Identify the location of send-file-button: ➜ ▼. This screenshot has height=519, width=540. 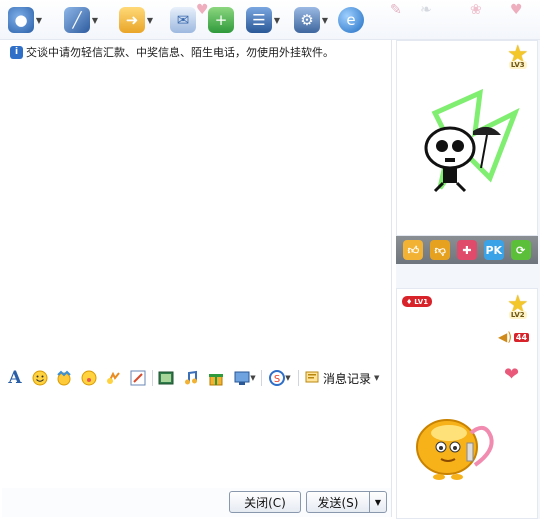
(137, 20).